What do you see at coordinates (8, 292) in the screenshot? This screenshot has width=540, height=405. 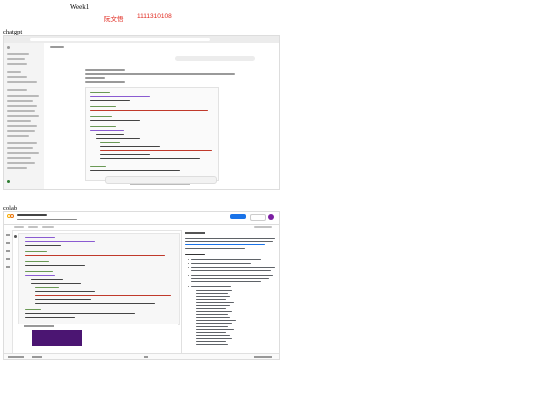 I see `colab-left-rail` at bounding box center [8, 292].